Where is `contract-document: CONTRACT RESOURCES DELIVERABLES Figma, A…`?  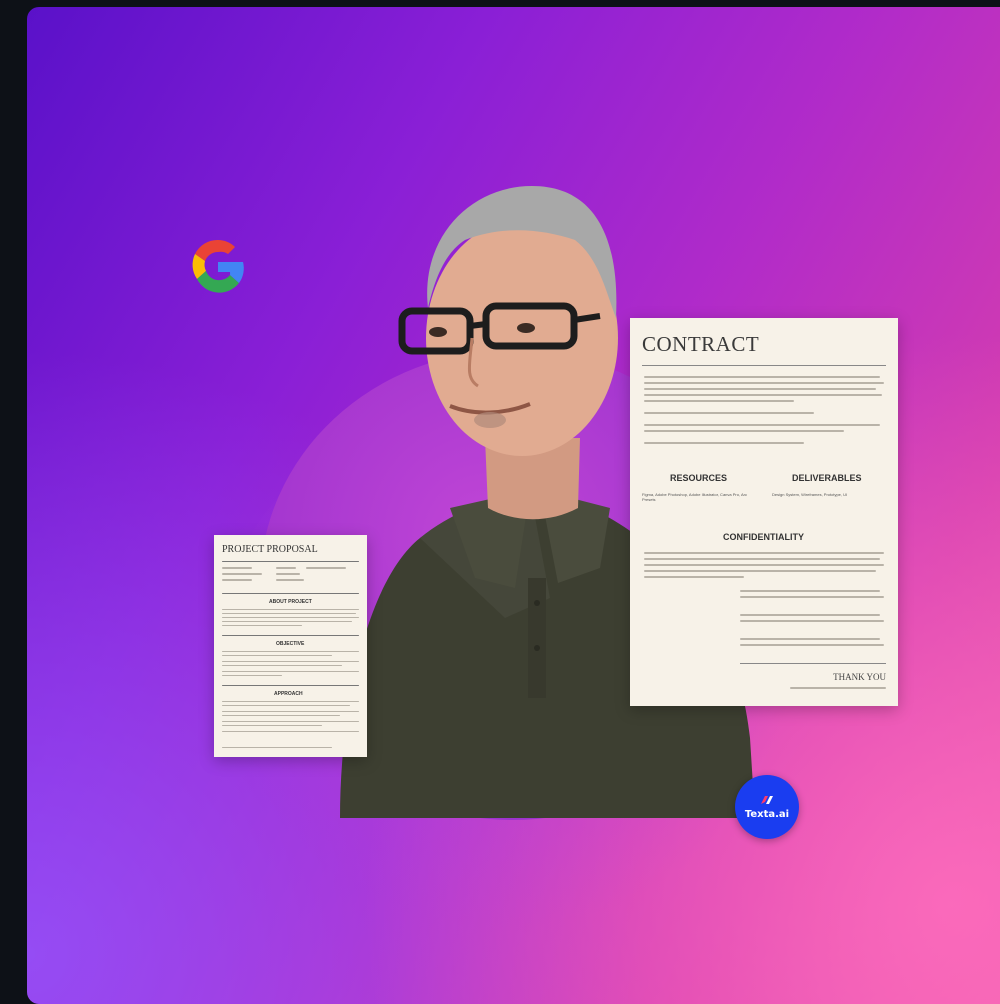
contract-document: CONTRACT RESOURCES DELIVERABLES Figma, A… is located at coordinates (764, 512).